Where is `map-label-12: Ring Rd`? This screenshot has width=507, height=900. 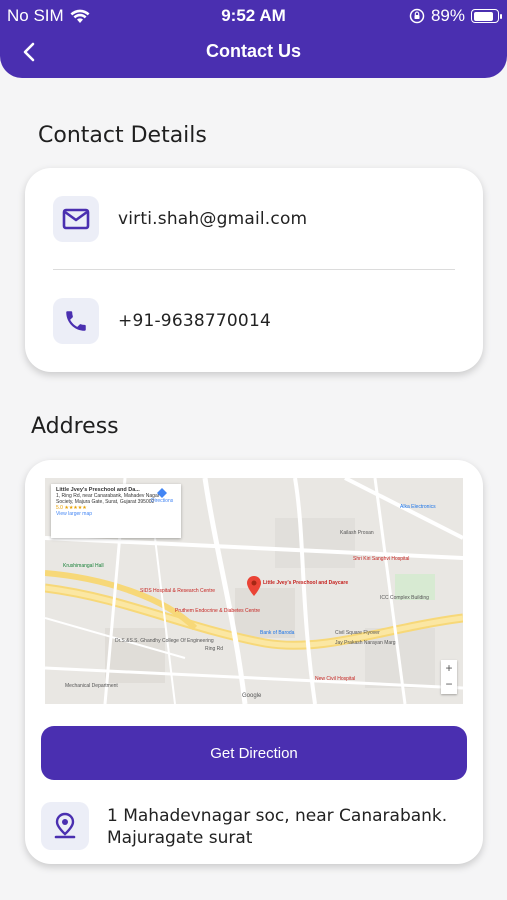 map-label-12: Ring Rd is located at coordinates (214, 649).